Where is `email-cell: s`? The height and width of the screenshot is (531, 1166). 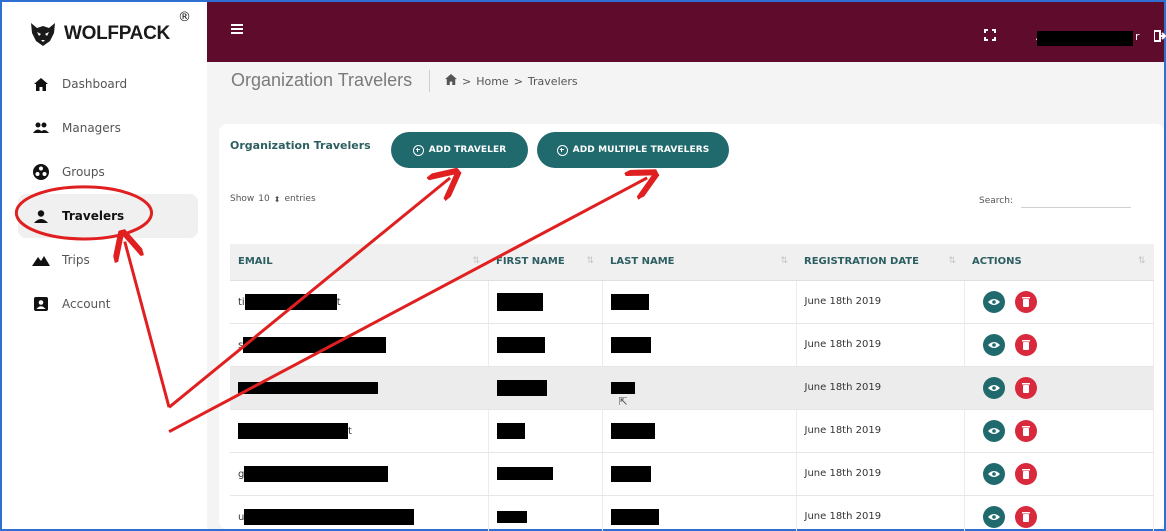 email-cell: s is located at coordinates (359, 345).